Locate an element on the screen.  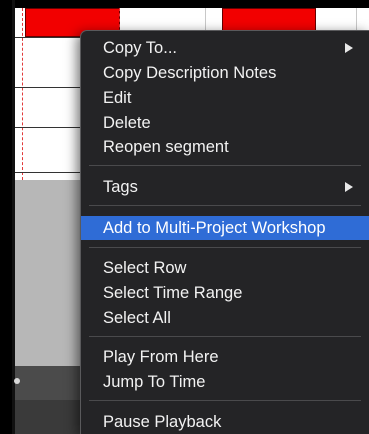
menu-item-select-all: Select All is located at coordinates (225, 318).